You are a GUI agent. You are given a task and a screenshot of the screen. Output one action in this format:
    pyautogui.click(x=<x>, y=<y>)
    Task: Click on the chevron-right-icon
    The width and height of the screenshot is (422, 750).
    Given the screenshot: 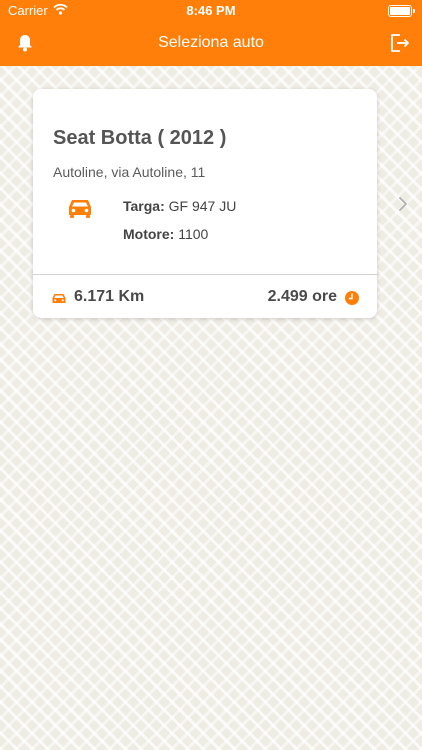 What is the action you would take?
    pyautogui.click(x=403, y=204)
    